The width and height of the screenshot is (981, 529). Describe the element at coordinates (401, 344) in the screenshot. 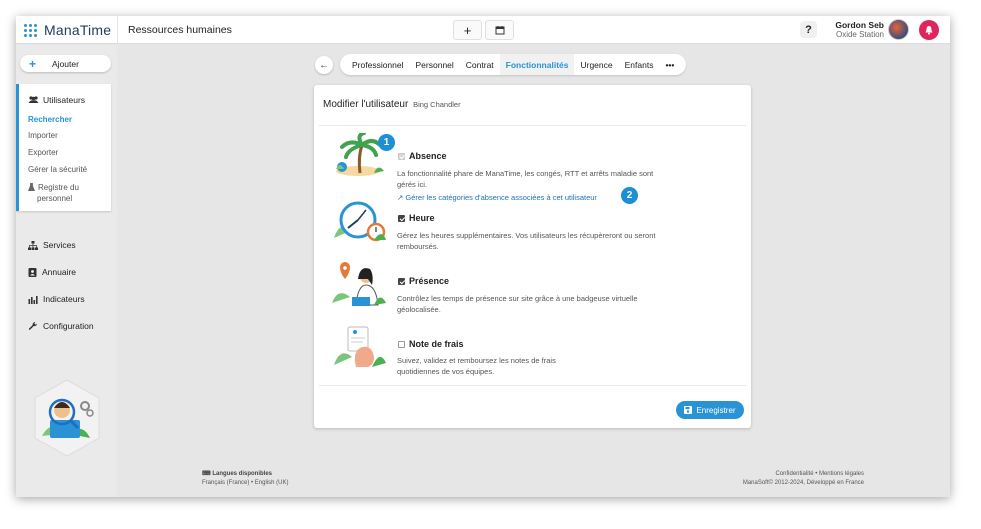

I see `note-de-frais-checkbox` at that location.